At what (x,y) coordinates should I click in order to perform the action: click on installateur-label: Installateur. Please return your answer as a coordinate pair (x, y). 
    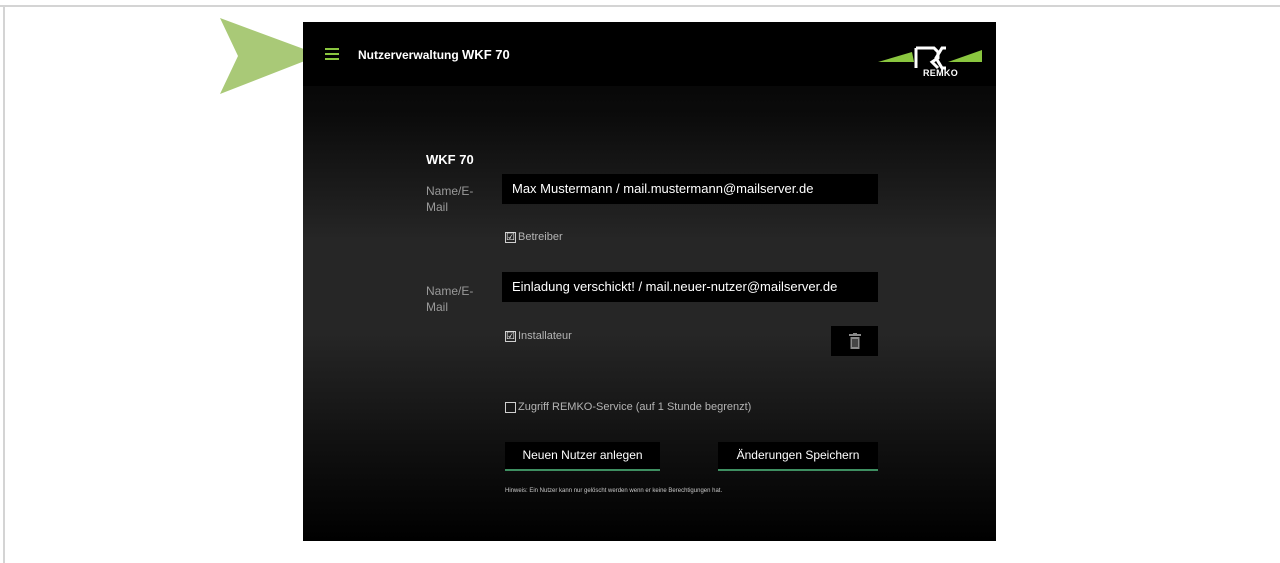
    Looking at the image, I should click on (545, 336).